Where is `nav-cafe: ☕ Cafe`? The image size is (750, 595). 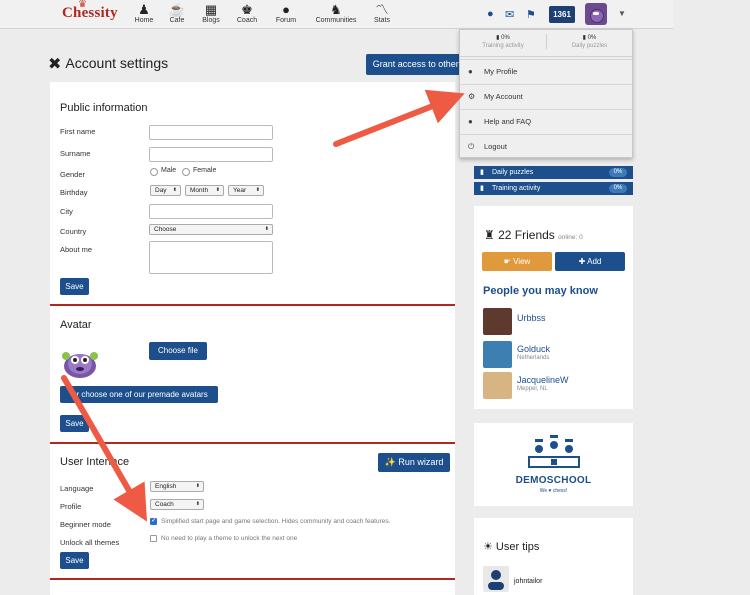 nav-cafe: ☕ Cafe is located at coordinates (177, 13).